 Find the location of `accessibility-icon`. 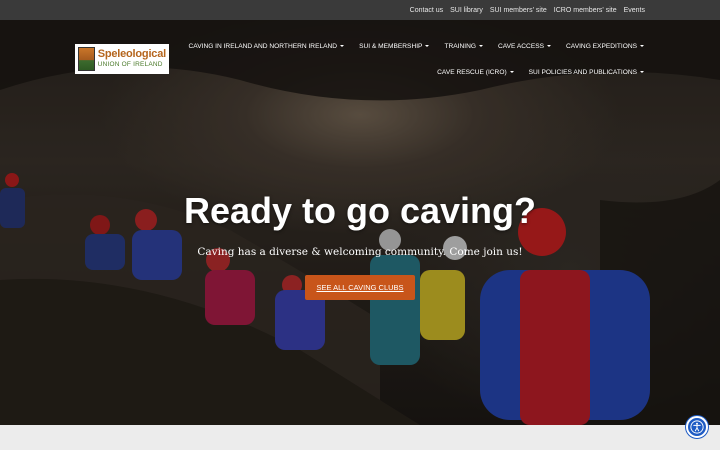

accessibility-icon is located at coordinates (697, 427).